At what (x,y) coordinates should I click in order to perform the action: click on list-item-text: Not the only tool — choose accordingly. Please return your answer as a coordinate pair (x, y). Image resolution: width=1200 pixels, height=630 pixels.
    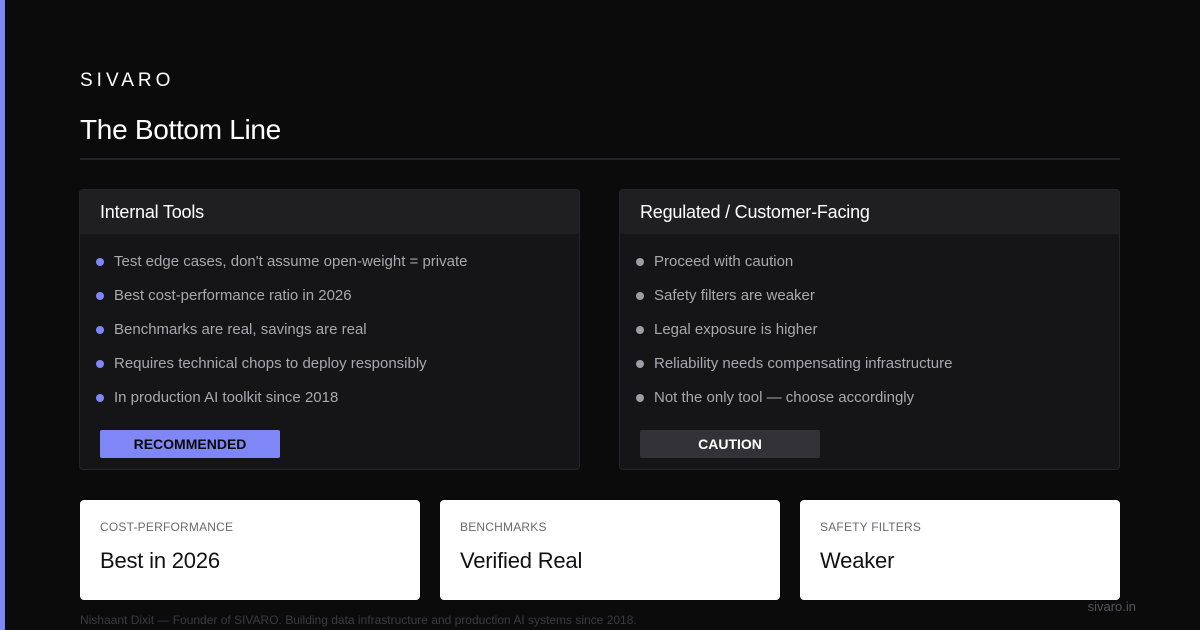
    Looking at the image, I should click on (784, 397).